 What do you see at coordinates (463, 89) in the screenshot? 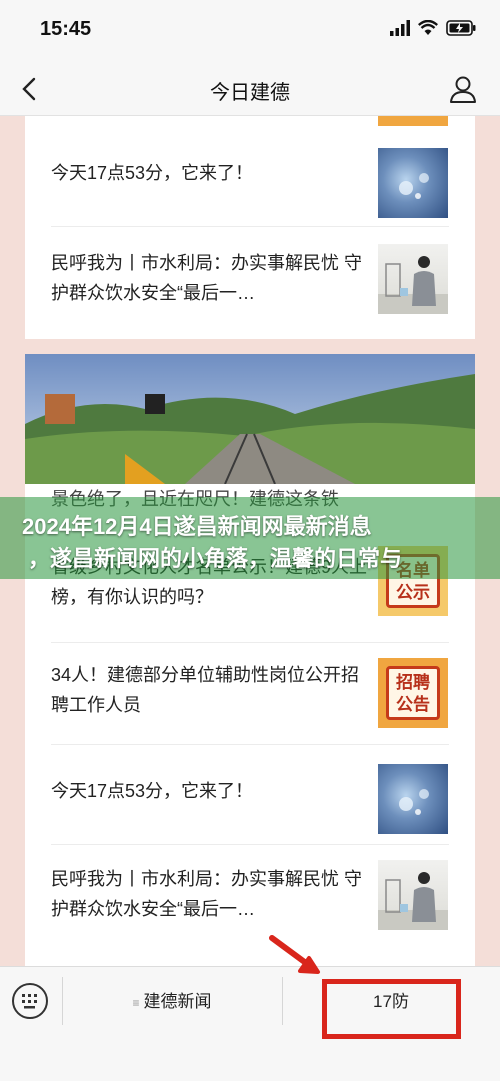
I see `user-icon` at bounding box center [463, 89].